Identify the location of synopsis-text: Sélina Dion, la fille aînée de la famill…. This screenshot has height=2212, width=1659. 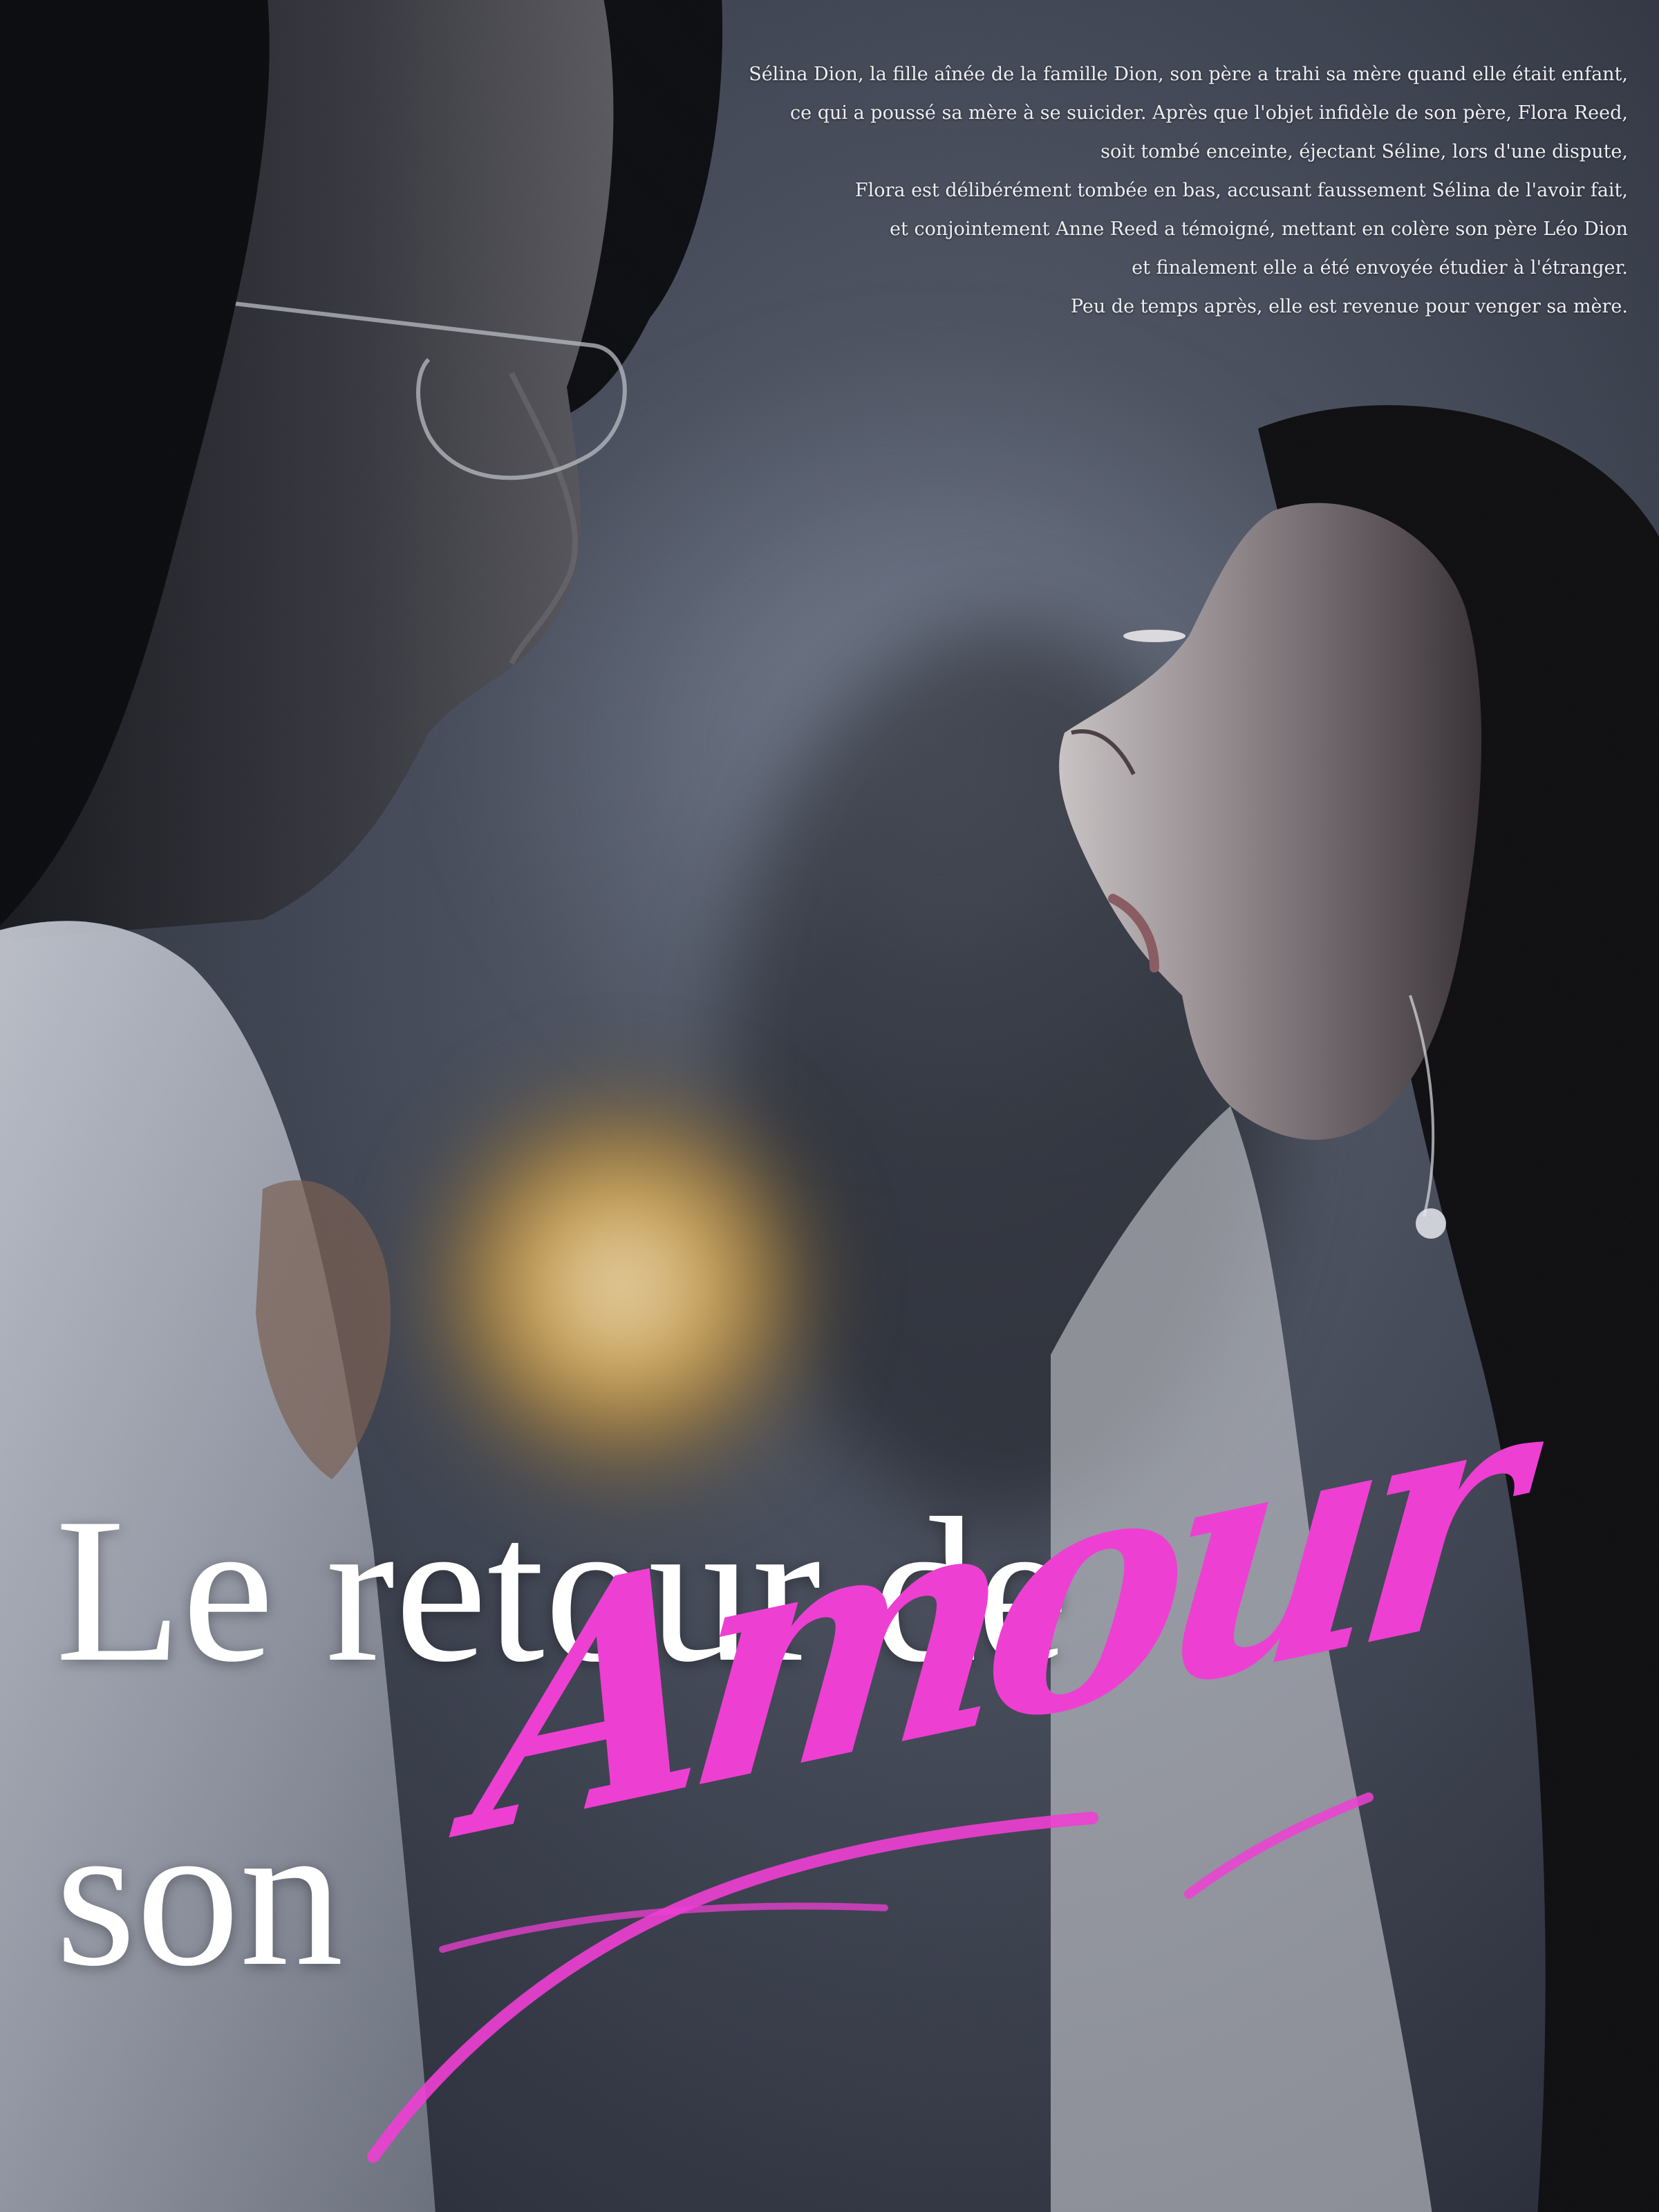
(1110, 191).